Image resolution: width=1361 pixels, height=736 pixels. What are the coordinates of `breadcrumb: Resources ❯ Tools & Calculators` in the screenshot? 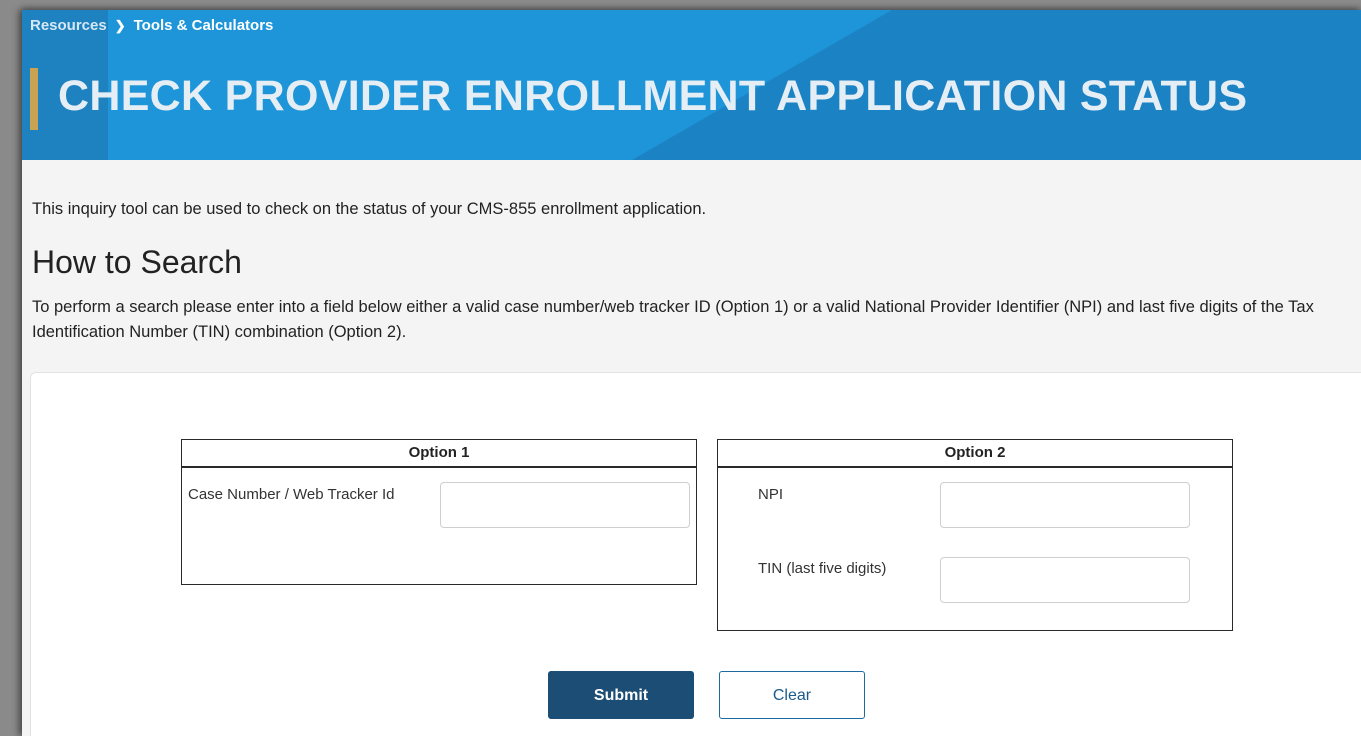 It's located at (151, 25).